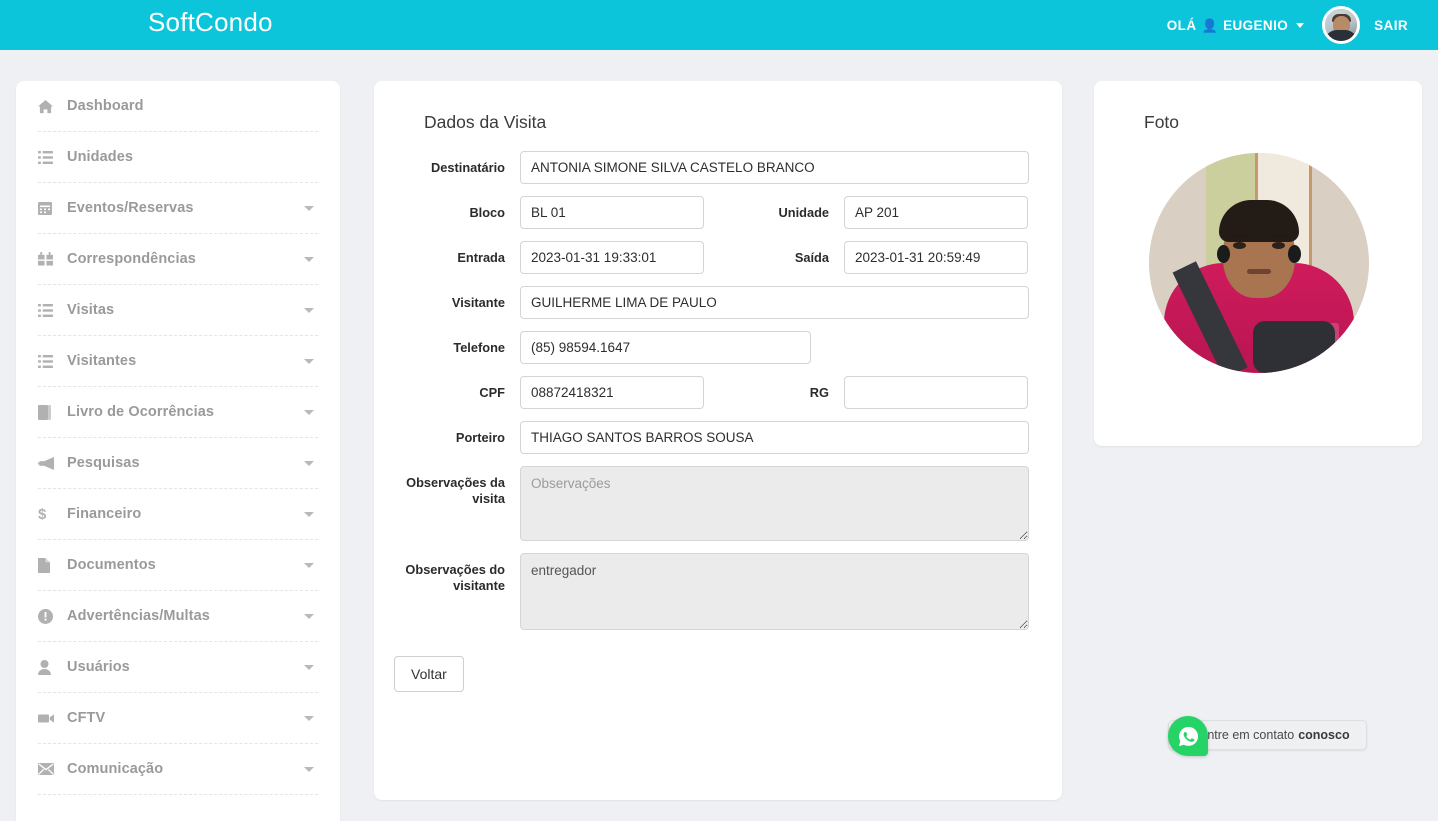  I want to click on user-menu-dropdown: OLÁ 👤 EUGENIO, so click(1240, 25).